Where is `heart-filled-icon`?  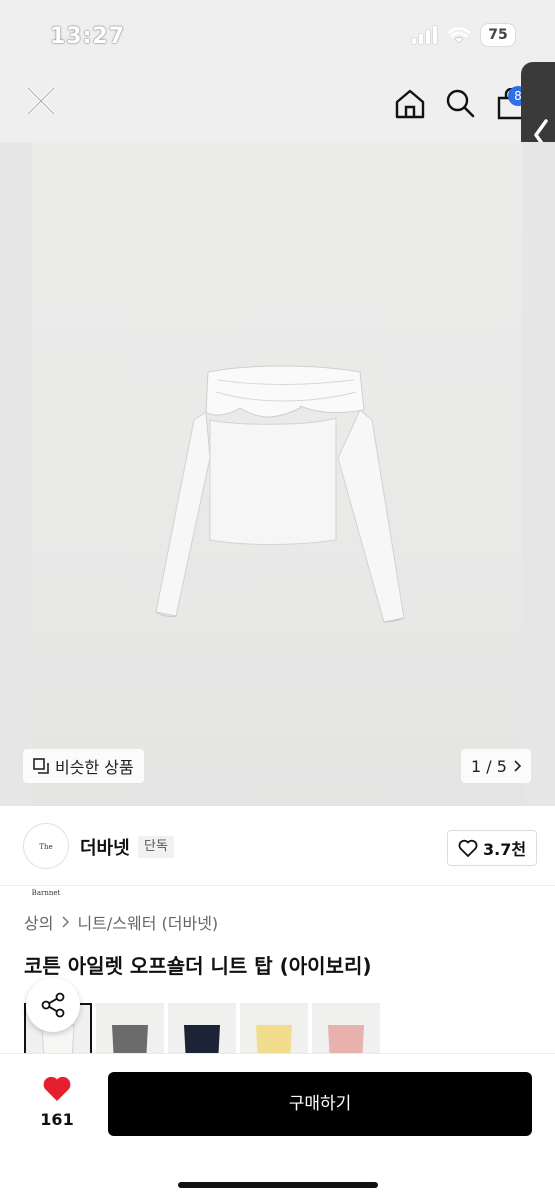
heart-filled-icon is located at coordinates (57, 1088).